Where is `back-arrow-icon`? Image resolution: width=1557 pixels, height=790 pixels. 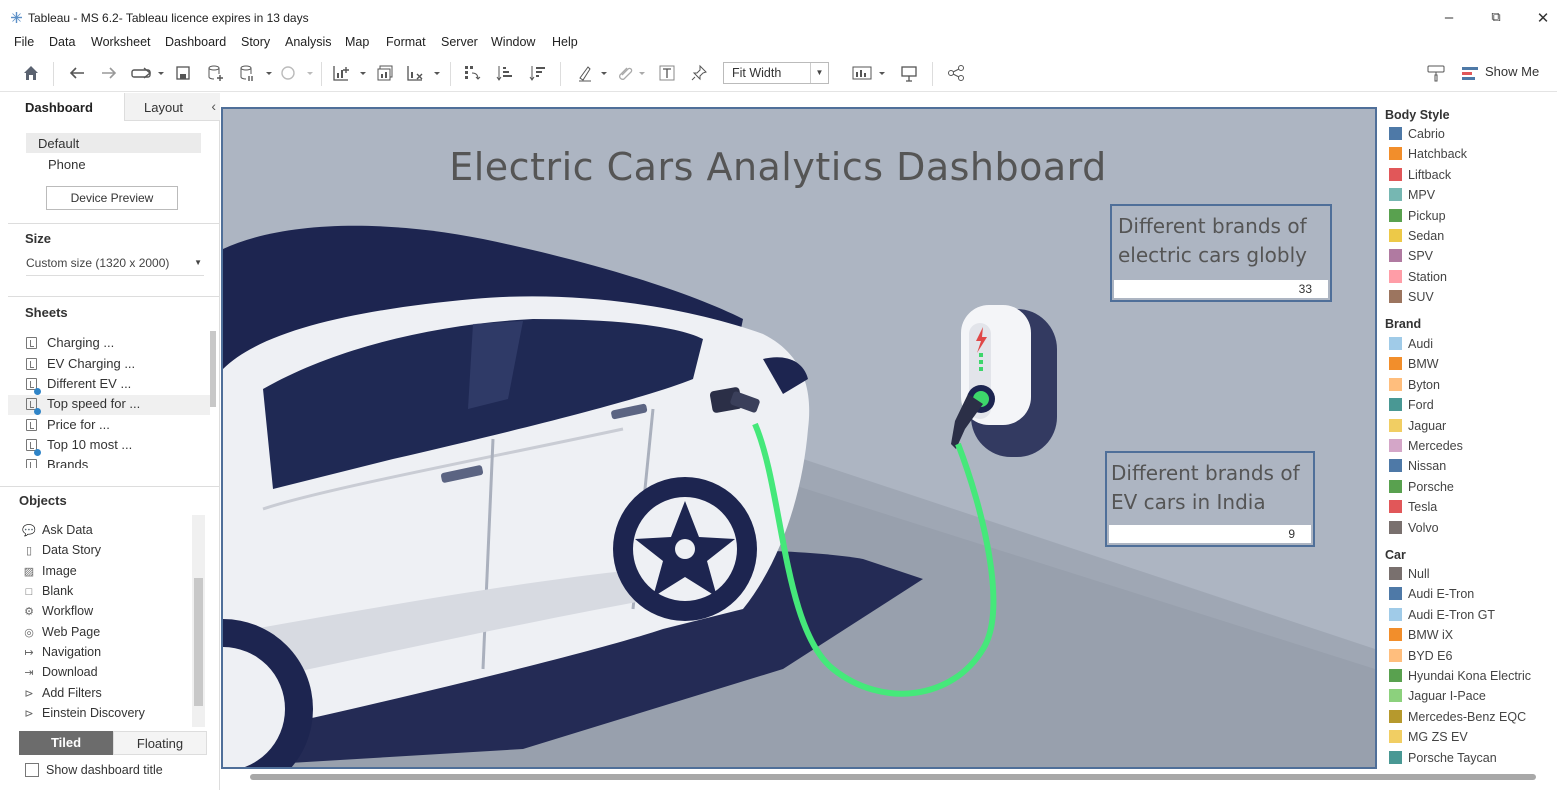 back-arrow-icon is located at coordinates (77, 73).